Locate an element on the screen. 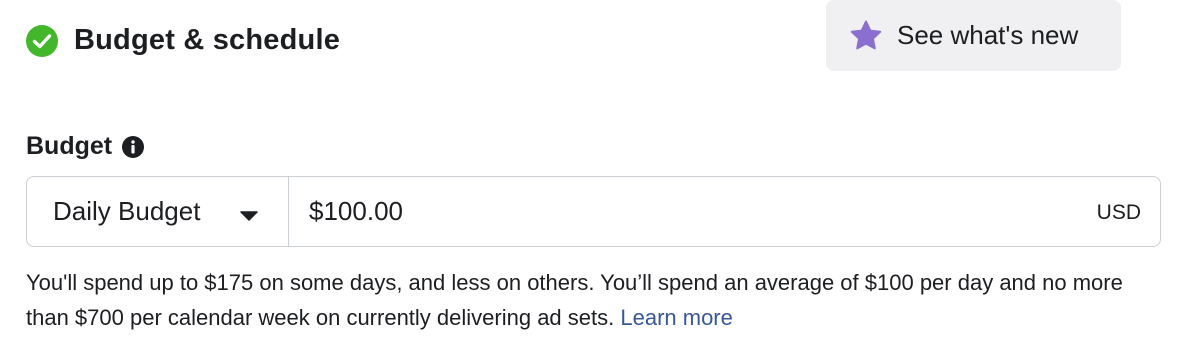 Image resolution: width=1182 pixels, height=352 pixels. caret-down-icon is located at coordinates (249, 214).